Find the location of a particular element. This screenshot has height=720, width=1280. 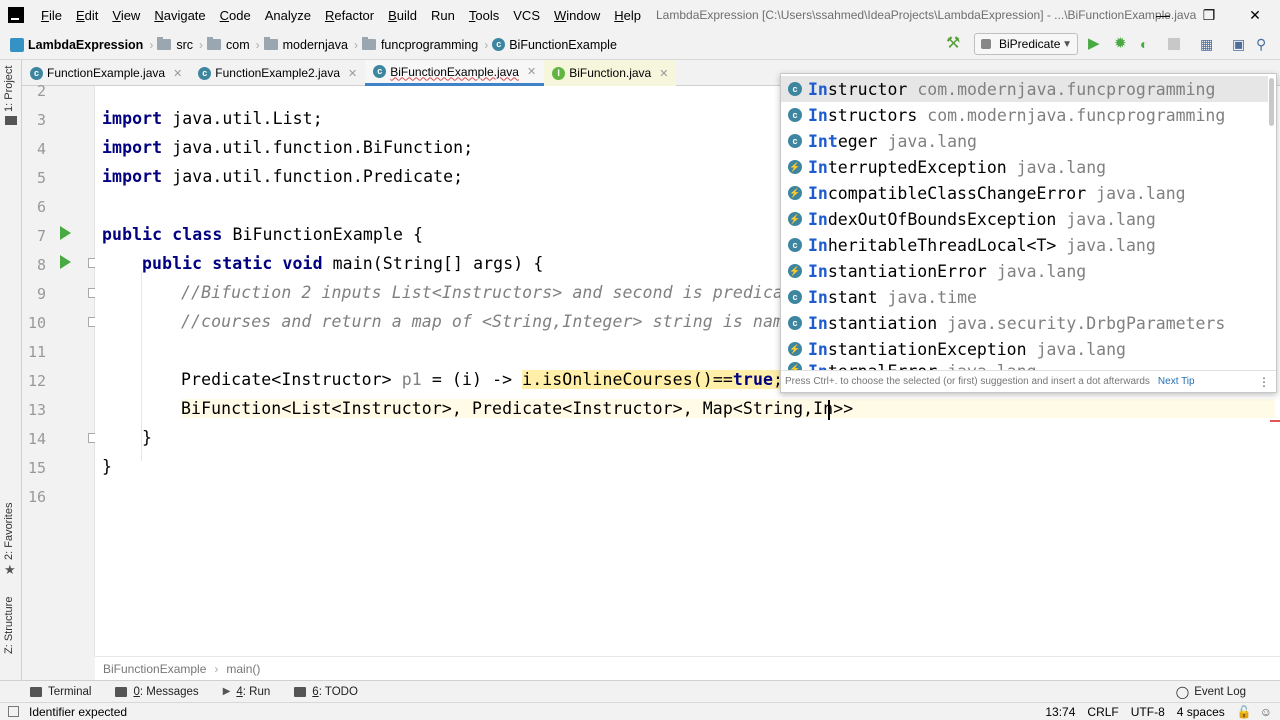

tool-window-project: 1: Project is located at coordinates (9, 89).